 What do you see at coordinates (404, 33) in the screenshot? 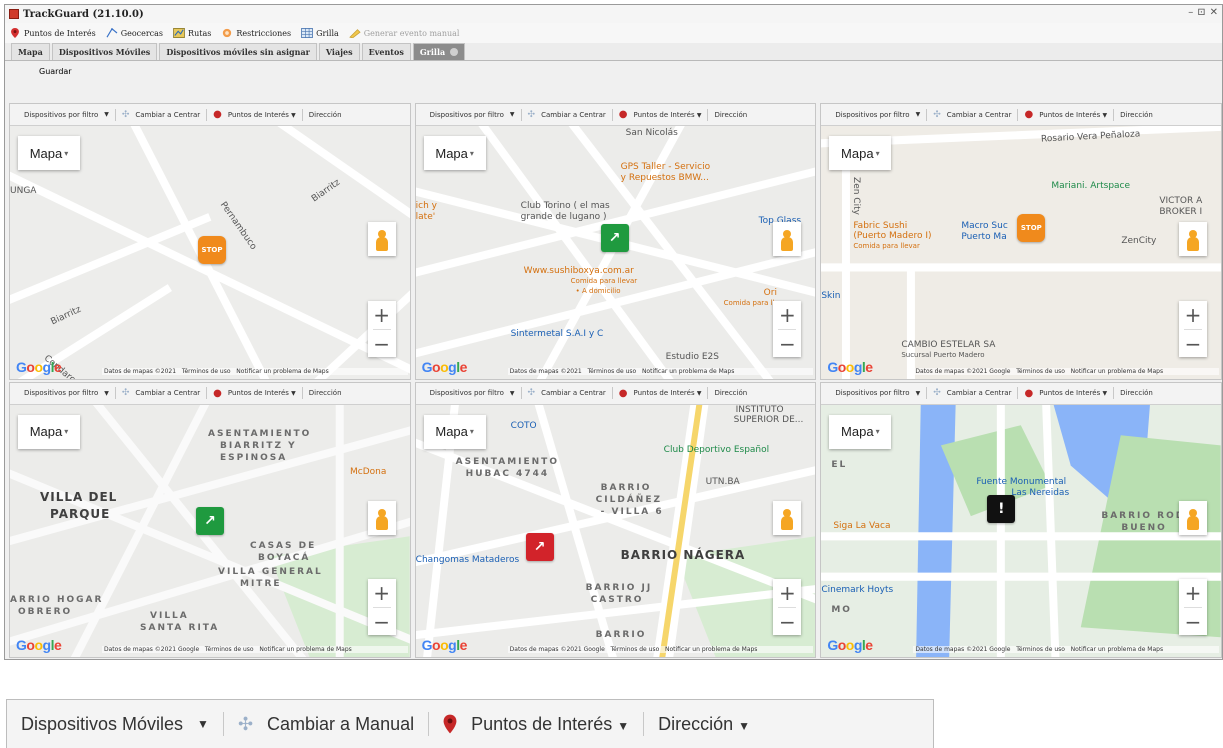
I see `toolbar-manual-event-button: Generar evento manual` at bounding box center [404, 33].